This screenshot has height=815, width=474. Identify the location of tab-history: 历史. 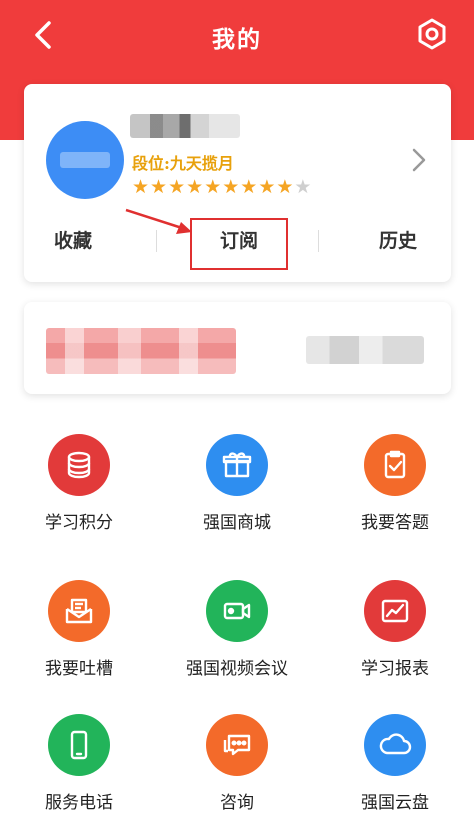
(398, 239).